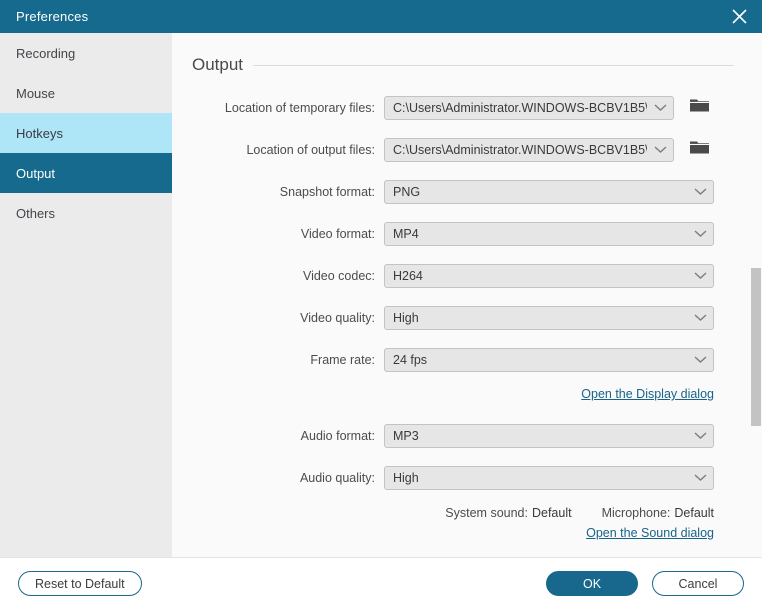 This screenshot has height=609, width=762. Describe the element at coordinates (36, 173) in the screenshot. I see `sidebar-item-label: Output` at that location.